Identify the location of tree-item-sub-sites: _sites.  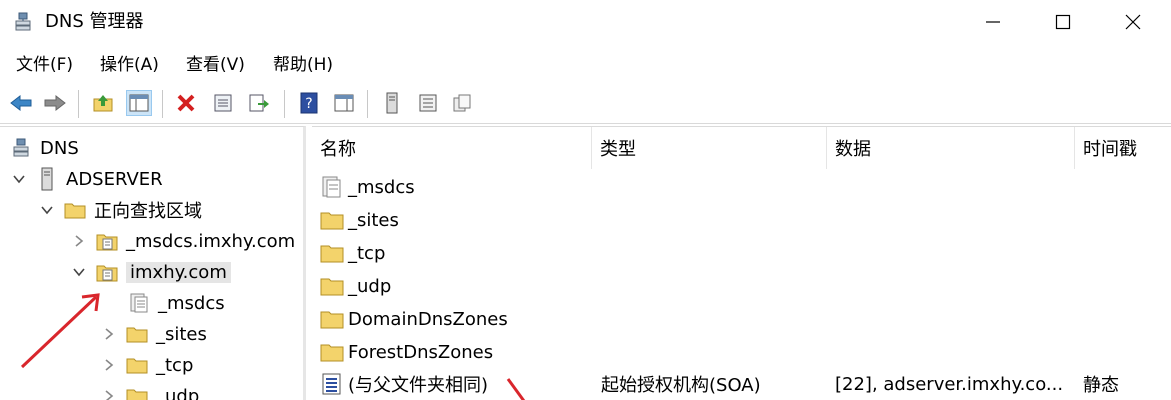
(154, 334).